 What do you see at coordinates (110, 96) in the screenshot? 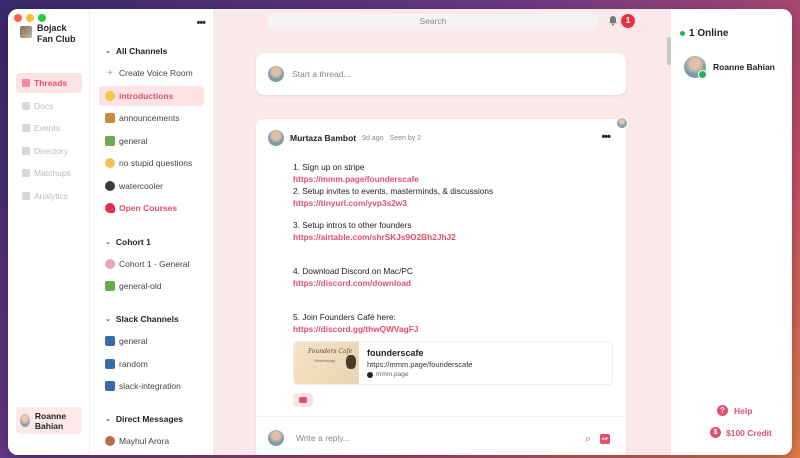
I see `wave-icon` at bounding box center [110, 96].